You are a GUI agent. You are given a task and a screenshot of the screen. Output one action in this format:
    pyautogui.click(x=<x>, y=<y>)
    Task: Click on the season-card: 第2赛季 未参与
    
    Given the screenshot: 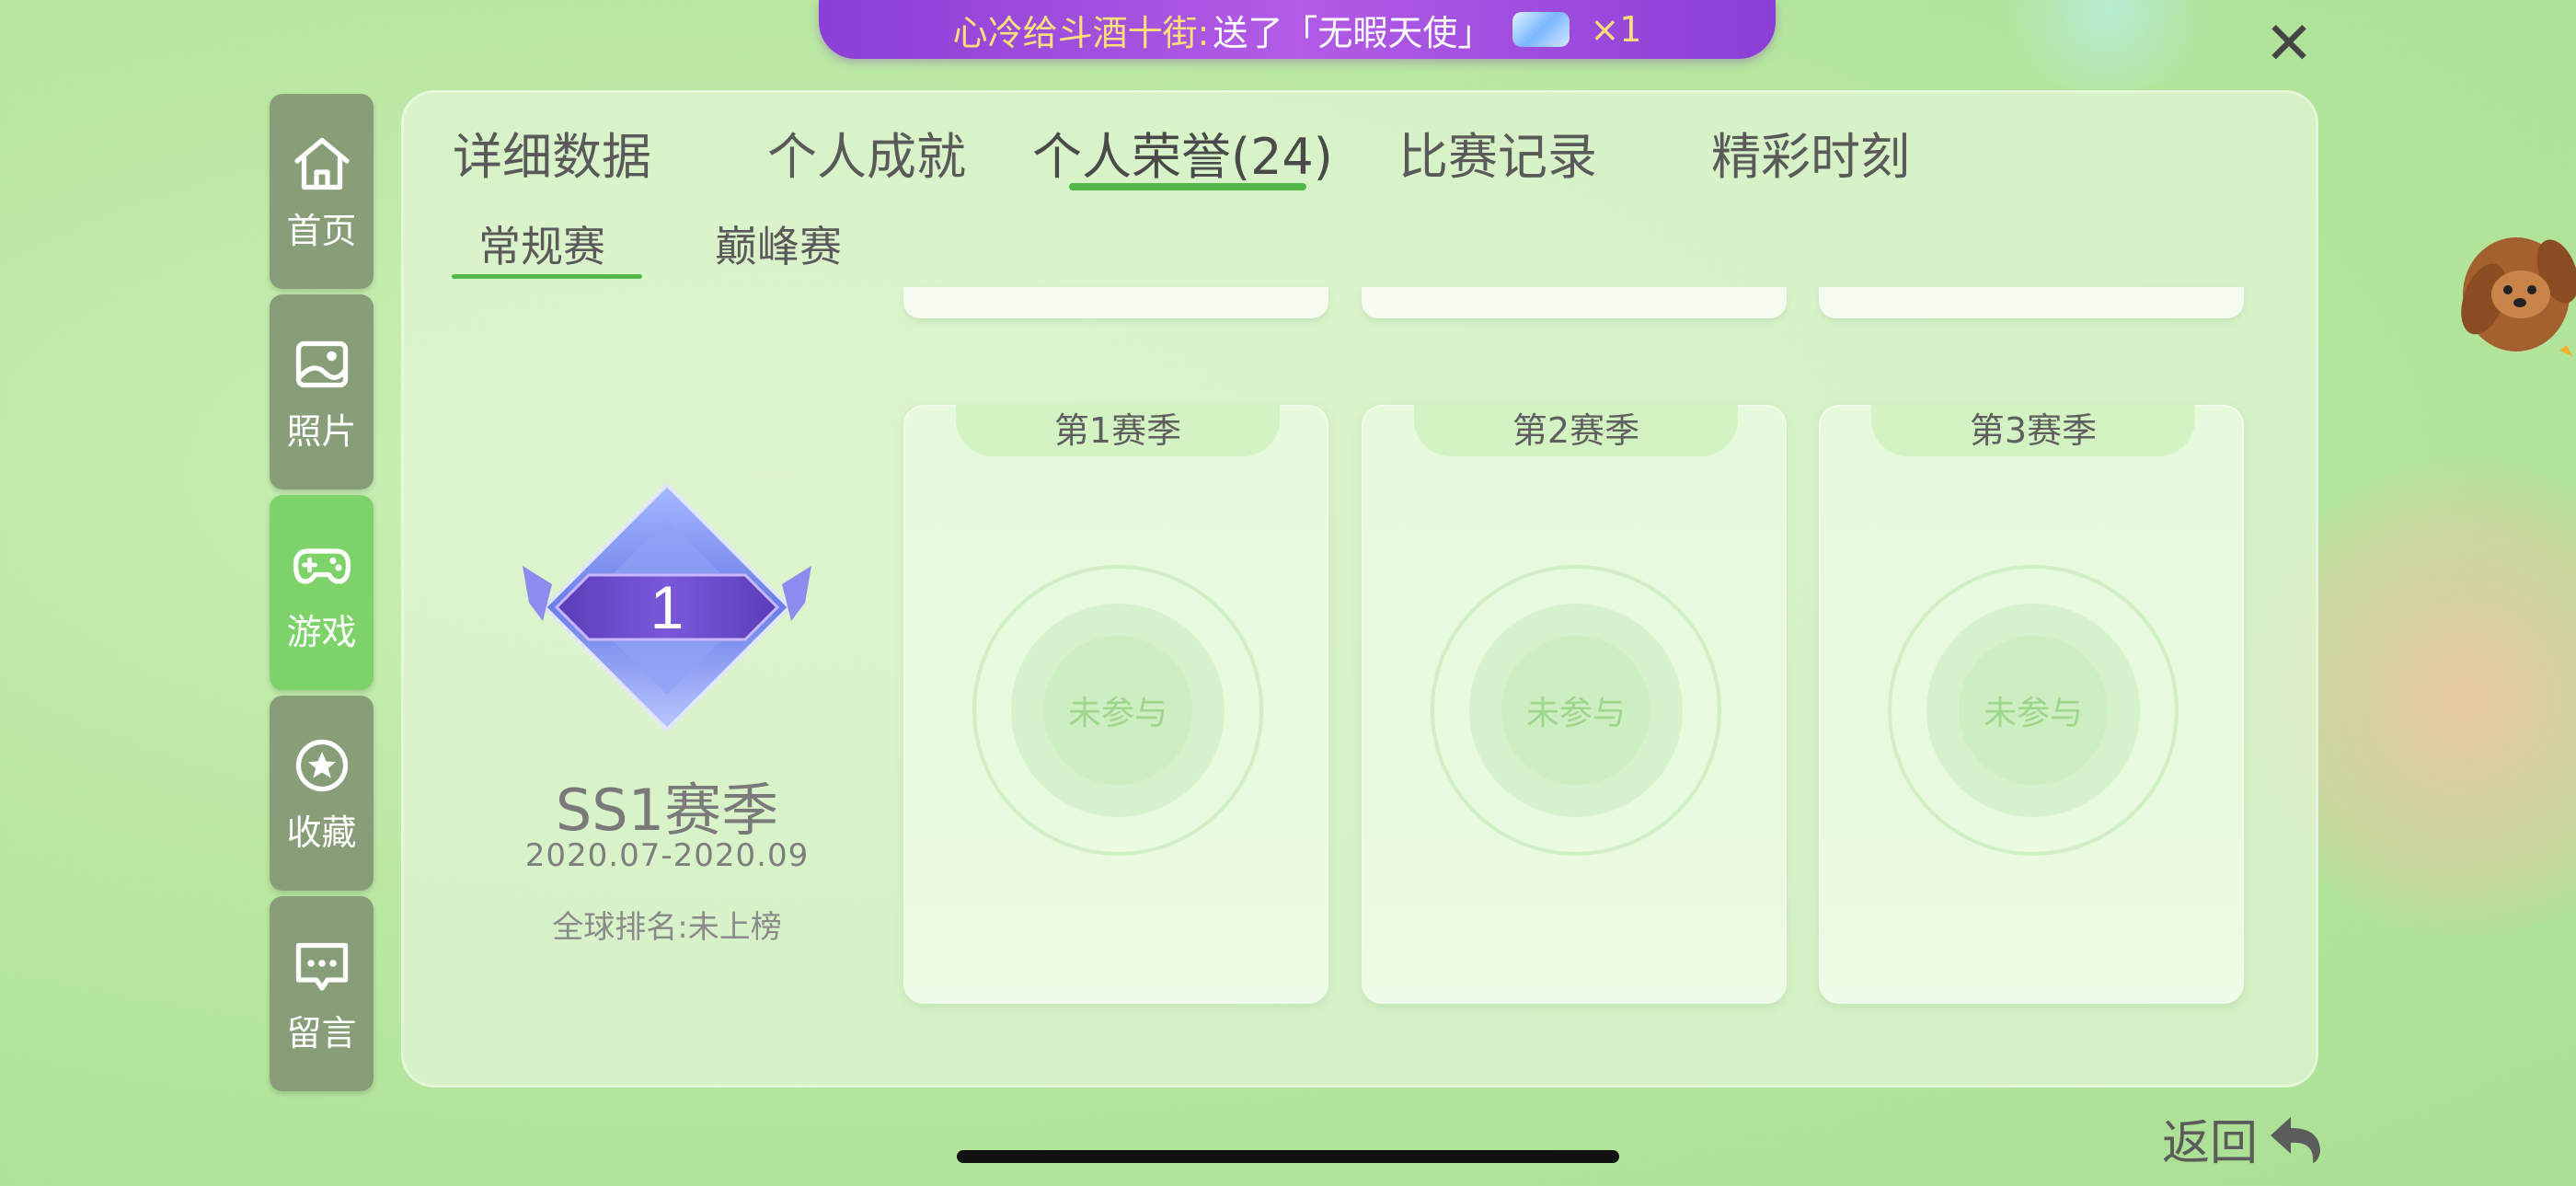 What is the action you would take?
    pyautogui.click(x=1574, y=704)
    